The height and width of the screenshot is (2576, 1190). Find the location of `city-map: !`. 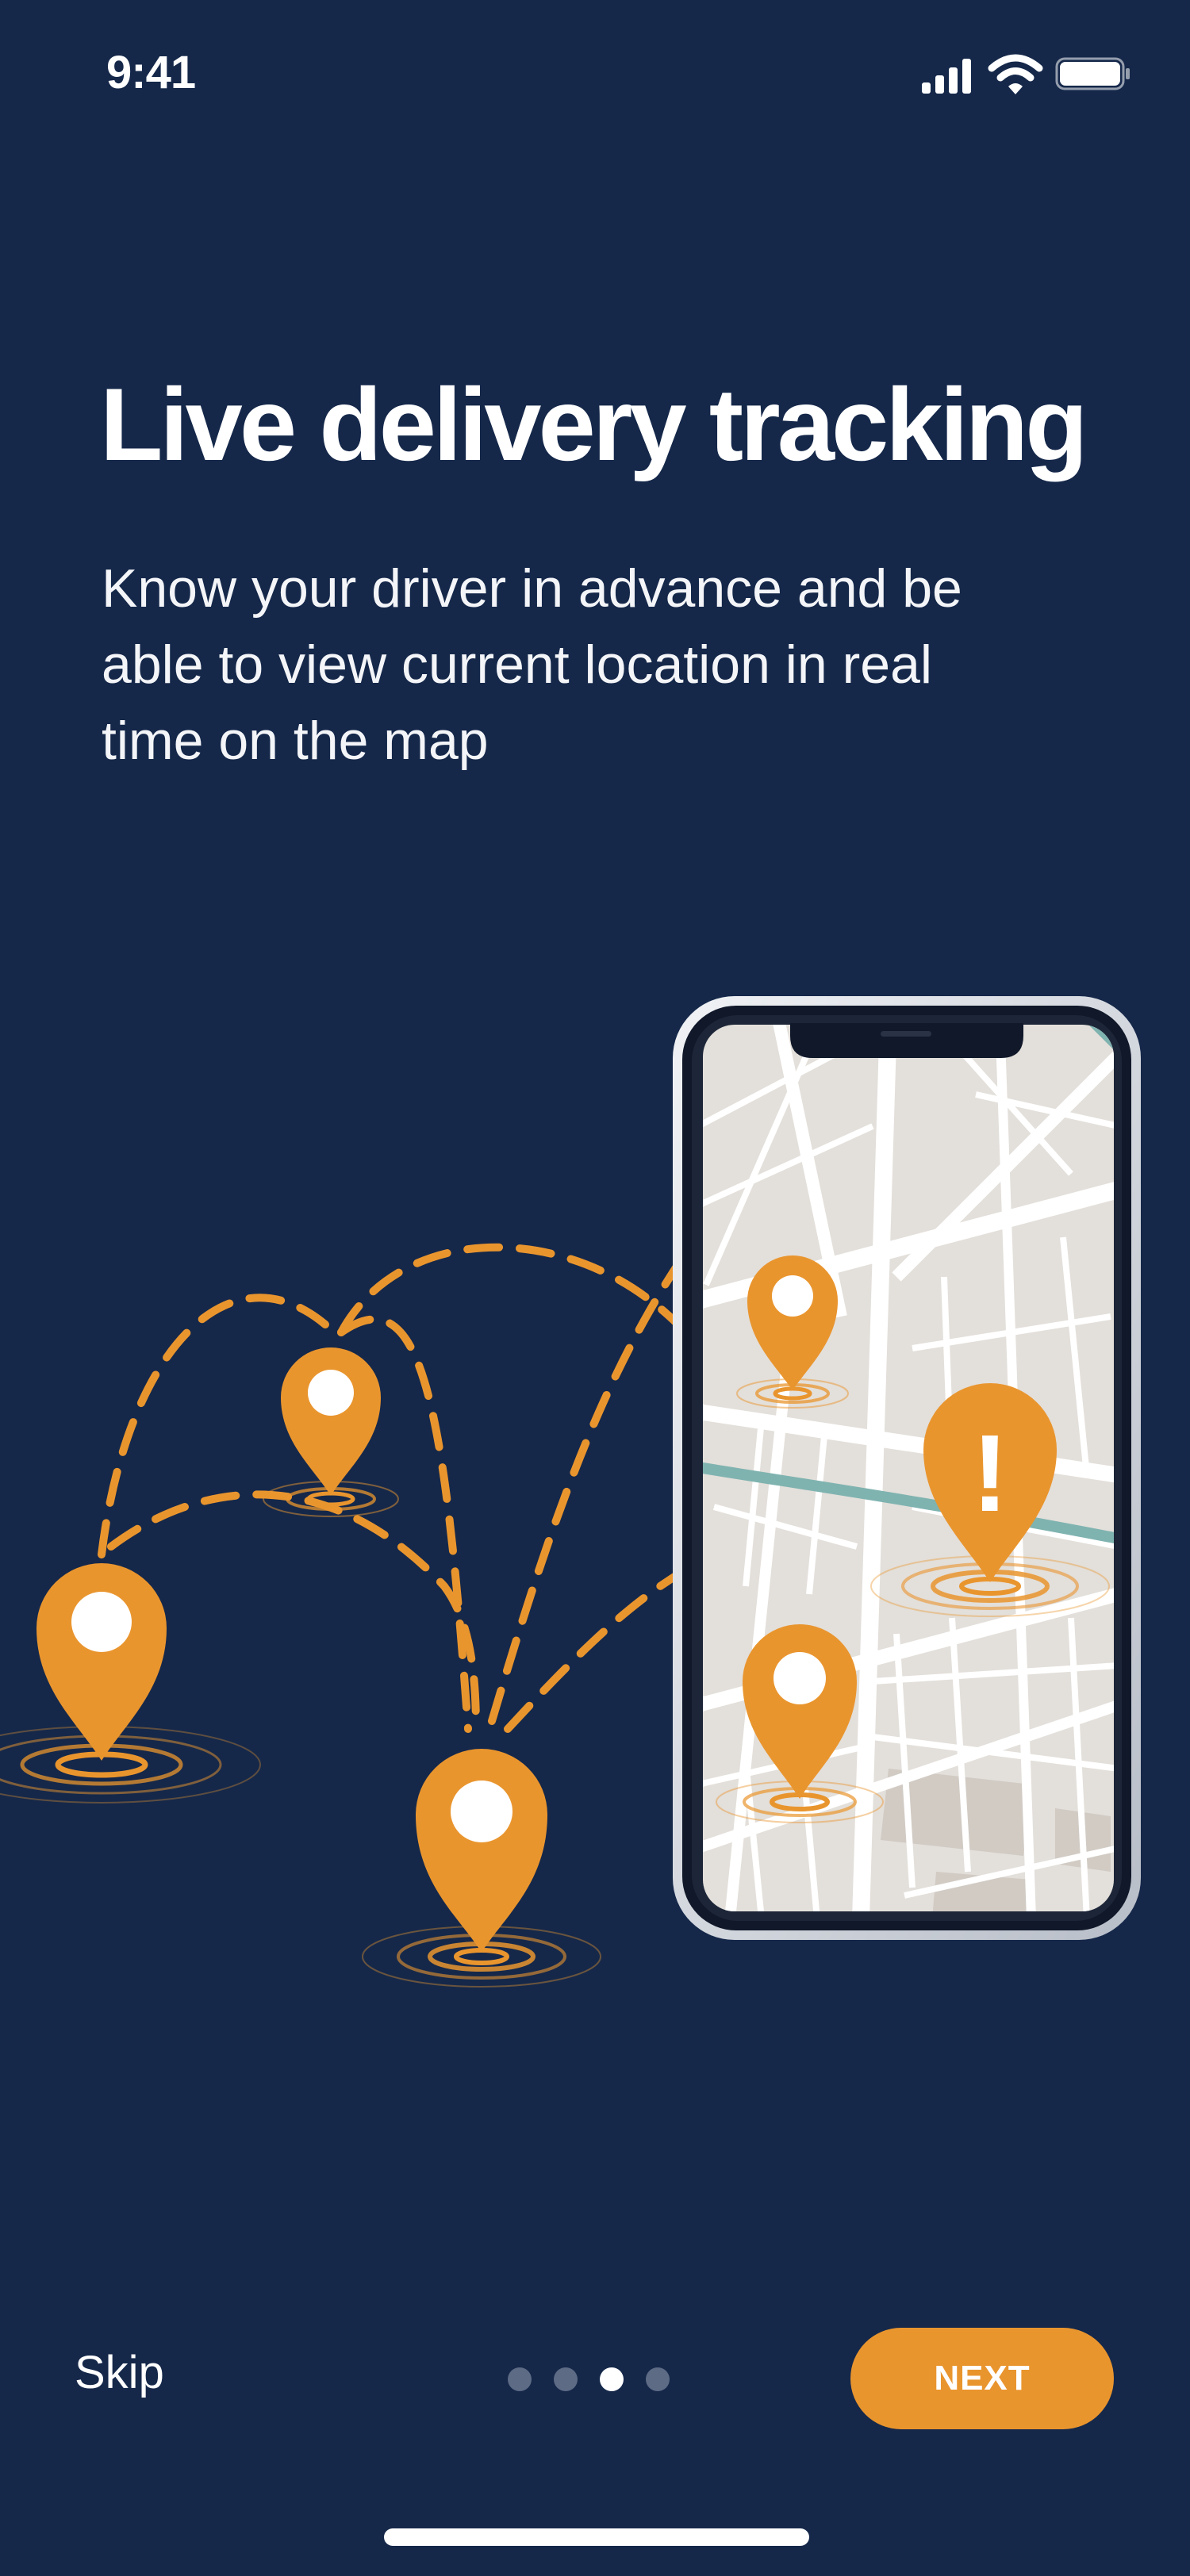

city-map: ! is located at coordinates (908, 1468).